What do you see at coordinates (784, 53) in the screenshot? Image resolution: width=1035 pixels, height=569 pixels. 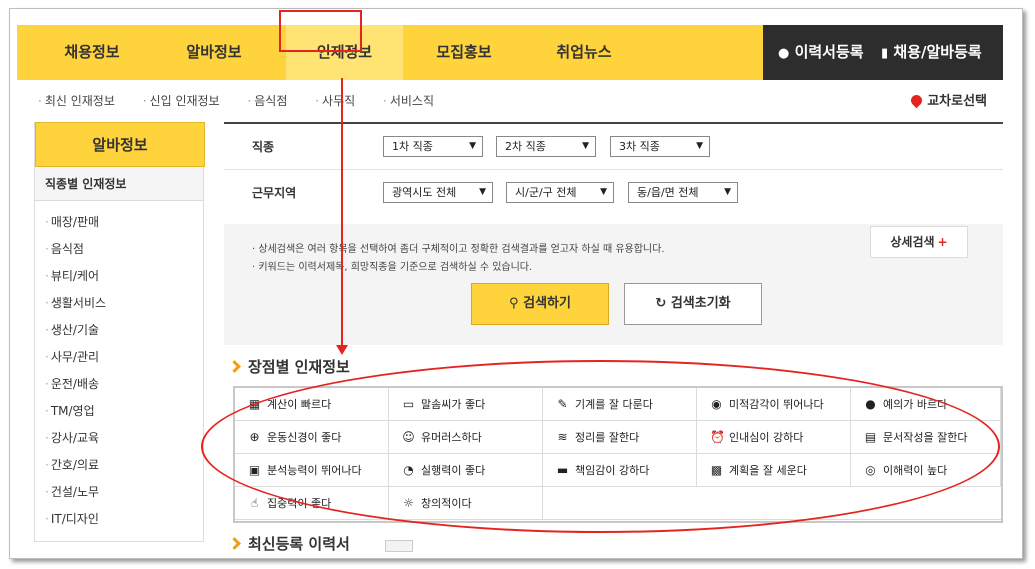 I see `user-icon: ●` at bounding box center [784, 53].